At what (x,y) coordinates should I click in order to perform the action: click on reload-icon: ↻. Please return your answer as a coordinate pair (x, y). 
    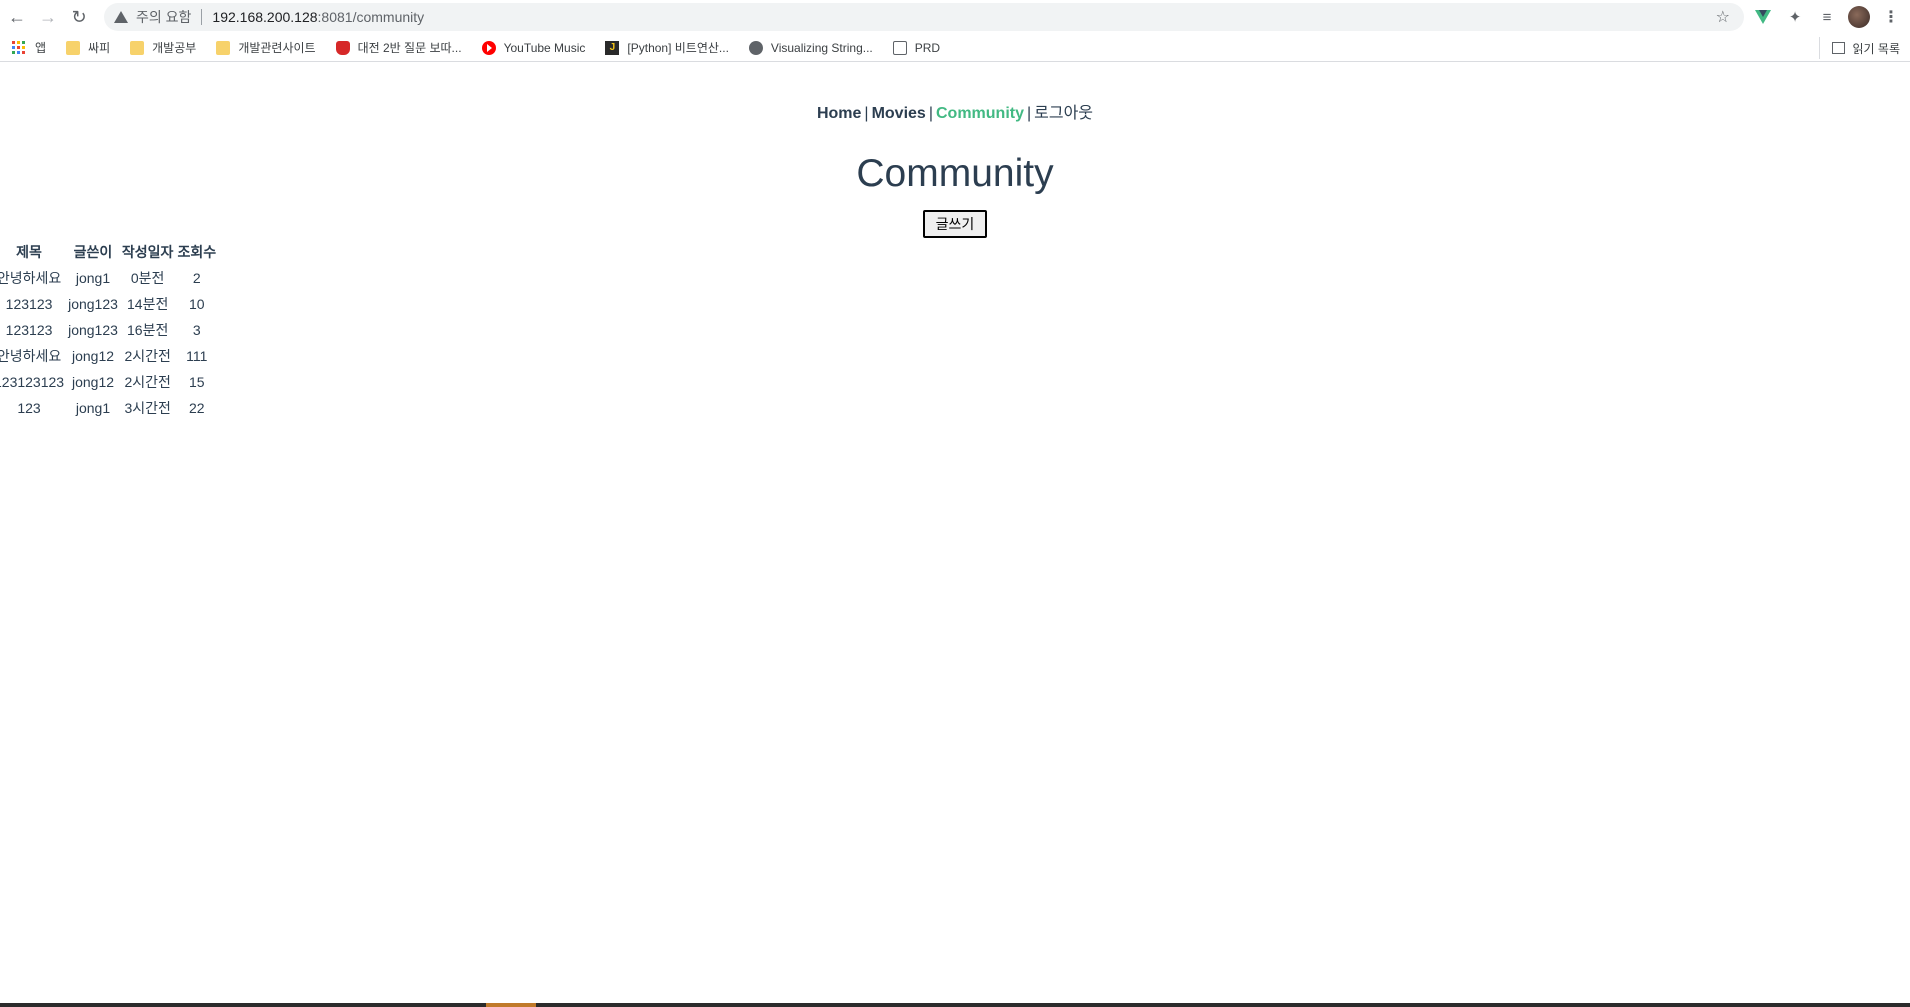
    Looking at the image, I should click on (79, 17).